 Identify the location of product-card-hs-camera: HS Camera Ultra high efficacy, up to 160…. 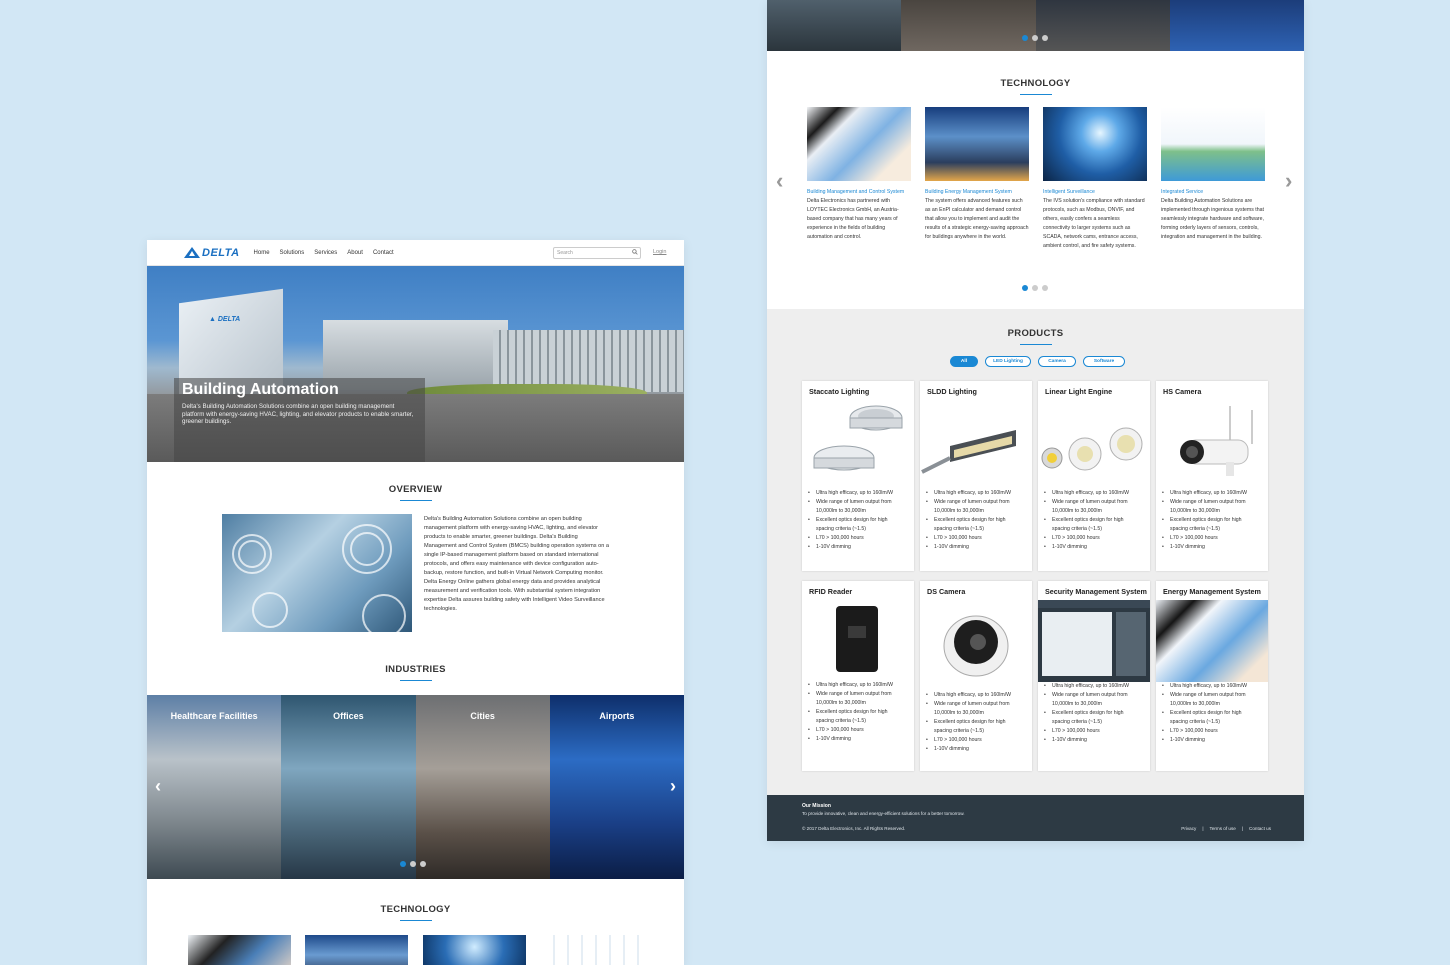
(1212, 476).